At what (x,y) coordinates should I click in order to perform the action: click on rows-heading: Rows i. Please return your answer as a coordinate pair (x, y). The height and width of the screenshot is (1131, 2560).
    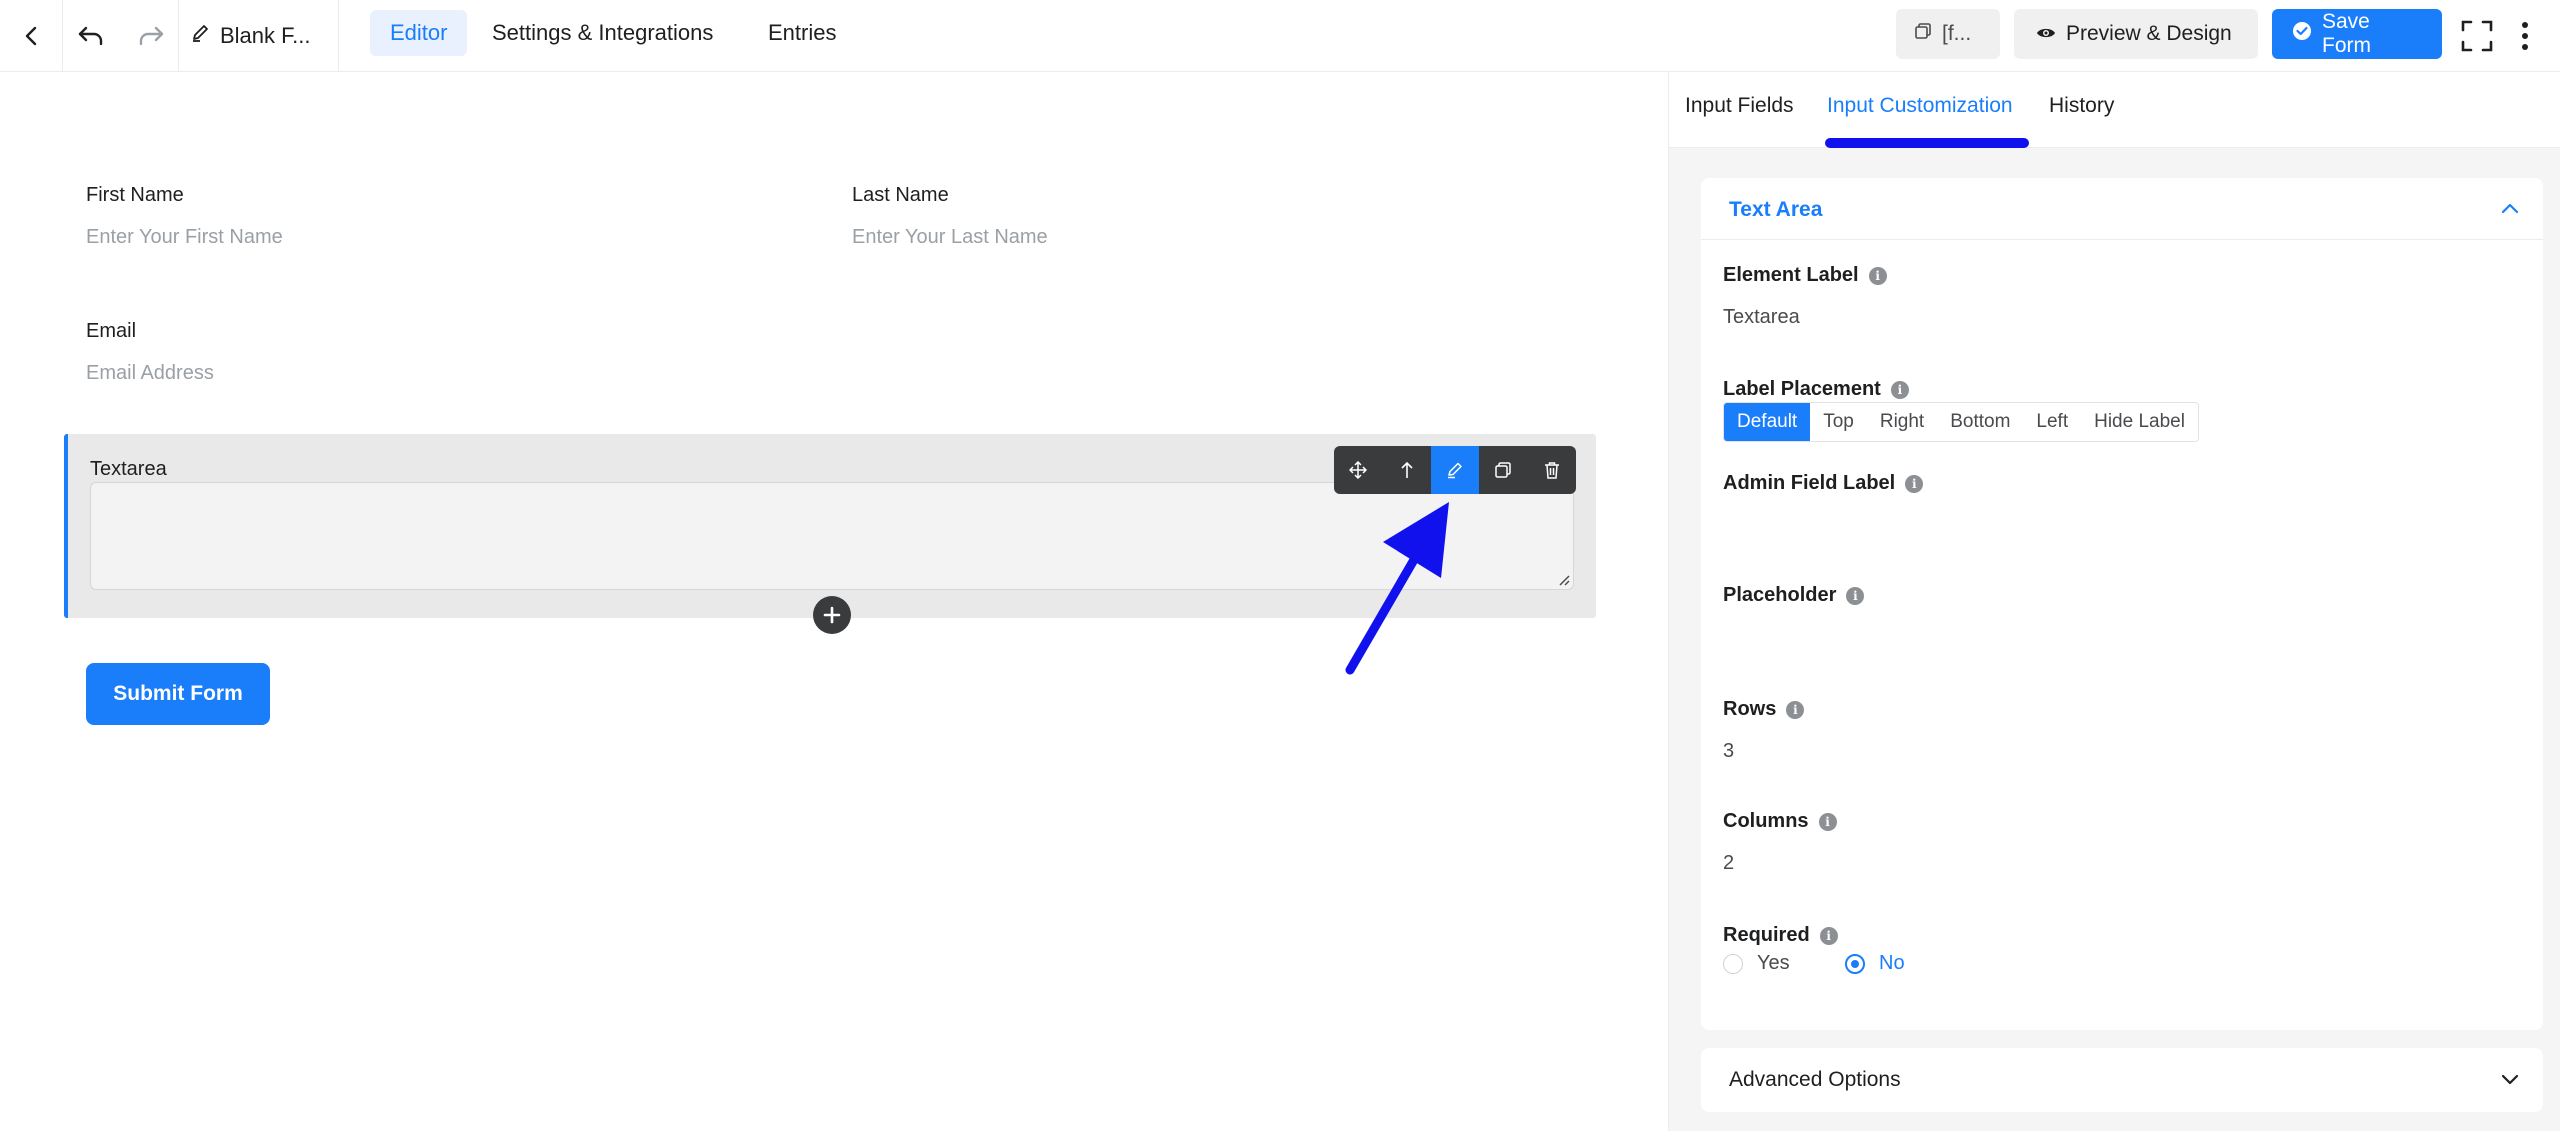
    Looking at the image, I should click on (1764, 709).